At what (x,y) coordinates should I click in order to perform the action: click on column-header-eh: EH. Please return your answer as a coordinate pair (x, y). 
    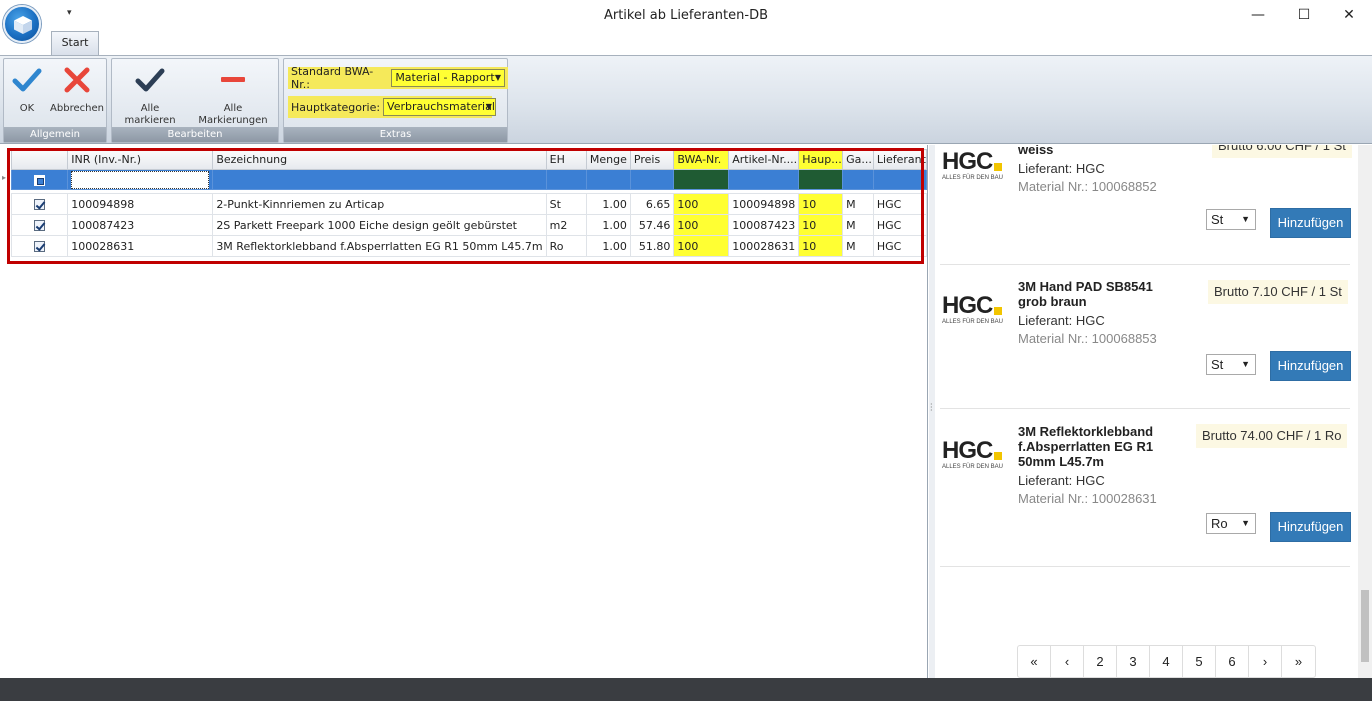
    Looking at the image, I should click on (566, 159).